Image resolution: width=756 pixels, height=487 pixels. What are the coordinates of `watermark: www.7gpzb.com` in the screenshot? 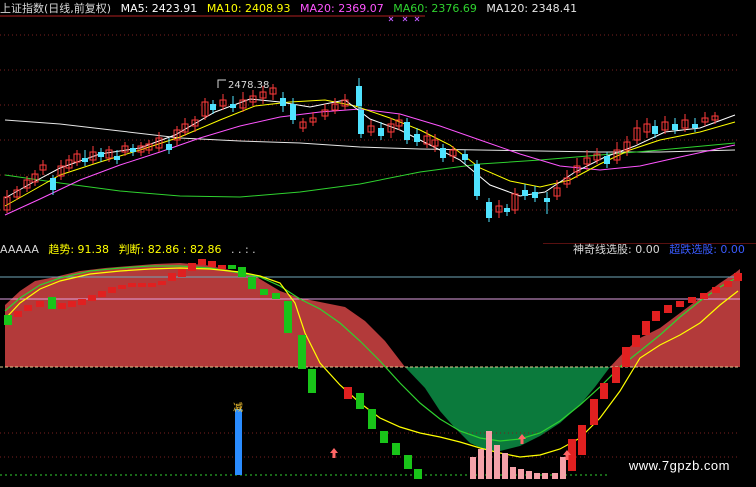 It's located at (679, 465).